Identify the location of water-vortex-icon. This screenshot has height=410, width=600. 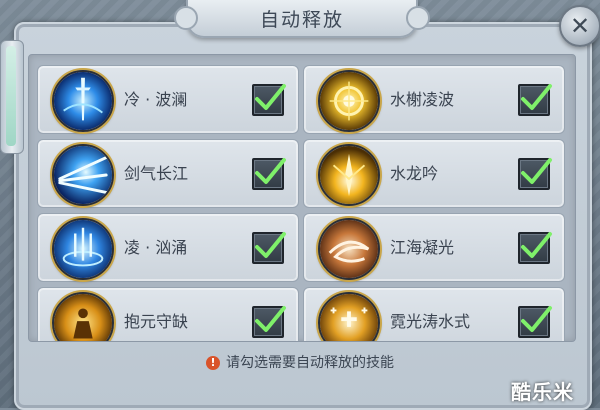
(83, 249).